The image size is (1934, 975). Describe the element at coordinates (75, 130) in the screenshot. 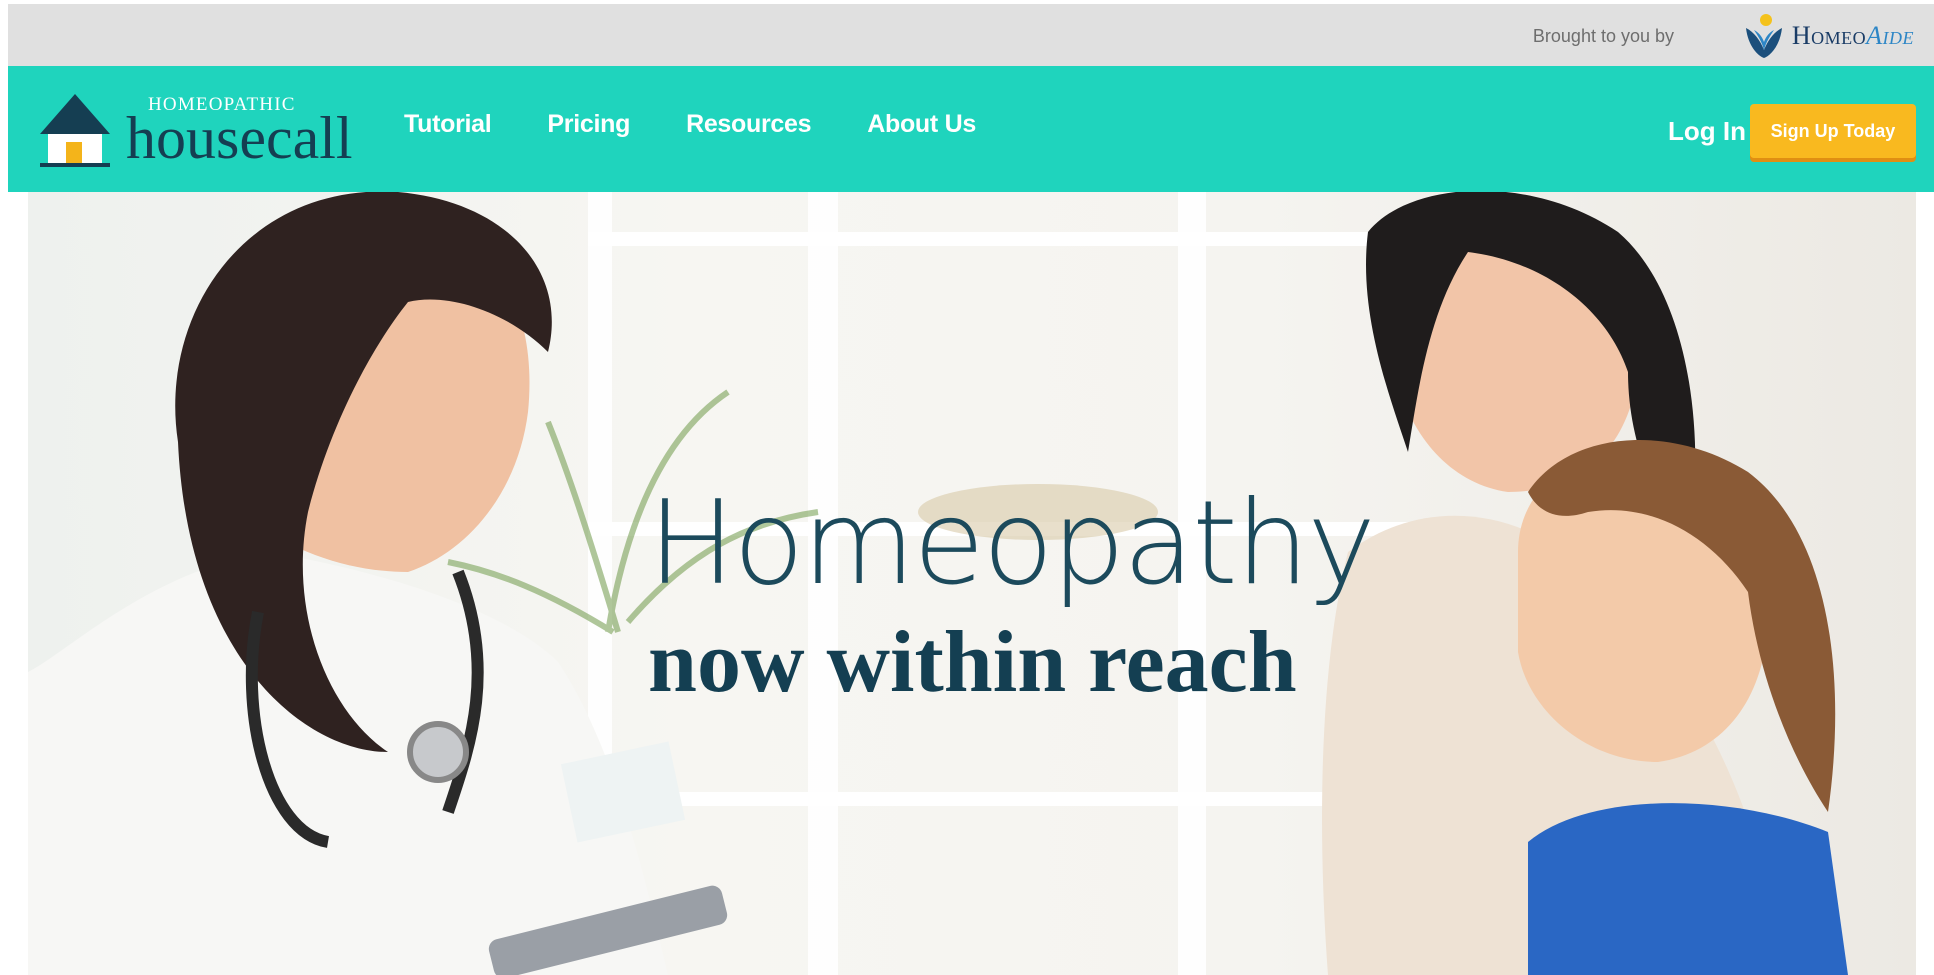

I see `house-icon` at that location.